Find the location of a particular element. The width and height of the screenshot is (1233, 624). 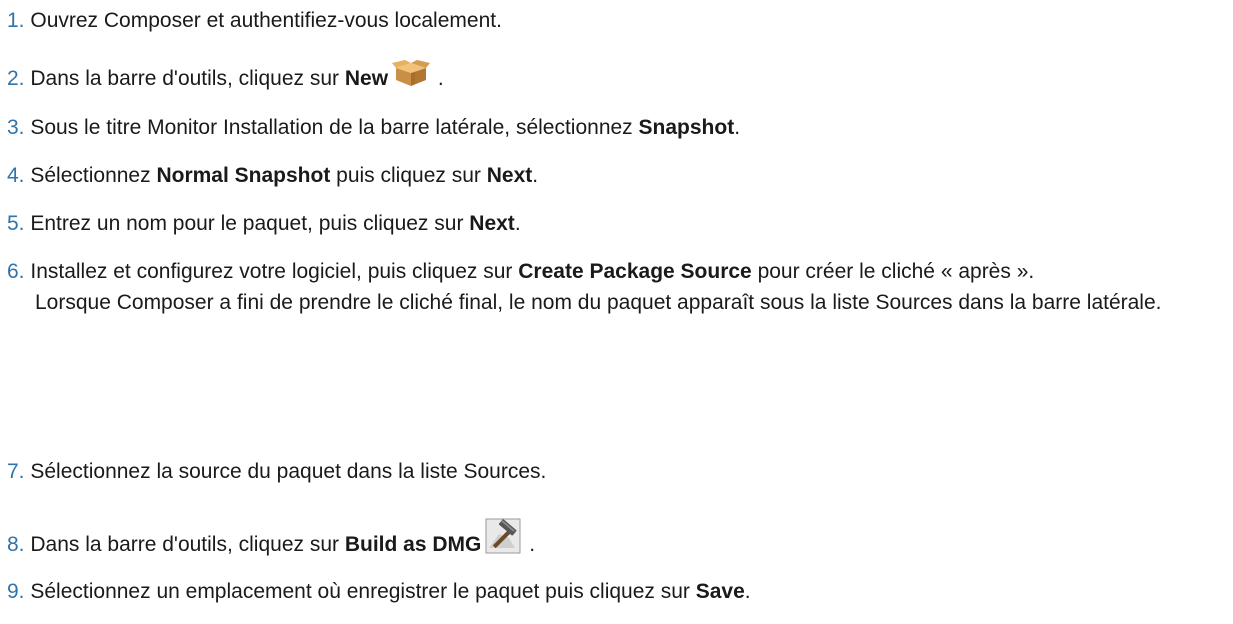

step-number: 3. is located at coordinates (16, 127).